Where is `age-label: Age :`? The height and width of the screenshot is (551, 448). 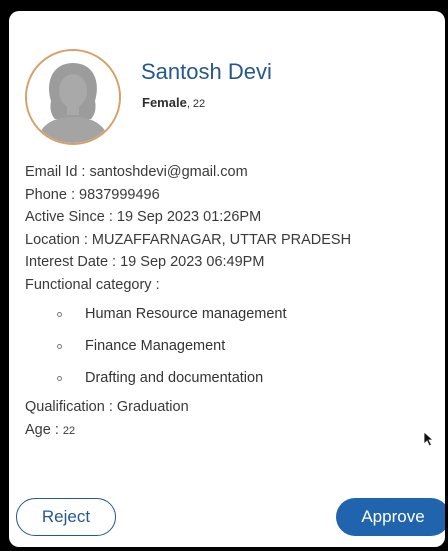 age-label: Age : is located at coordinates (44, 429).